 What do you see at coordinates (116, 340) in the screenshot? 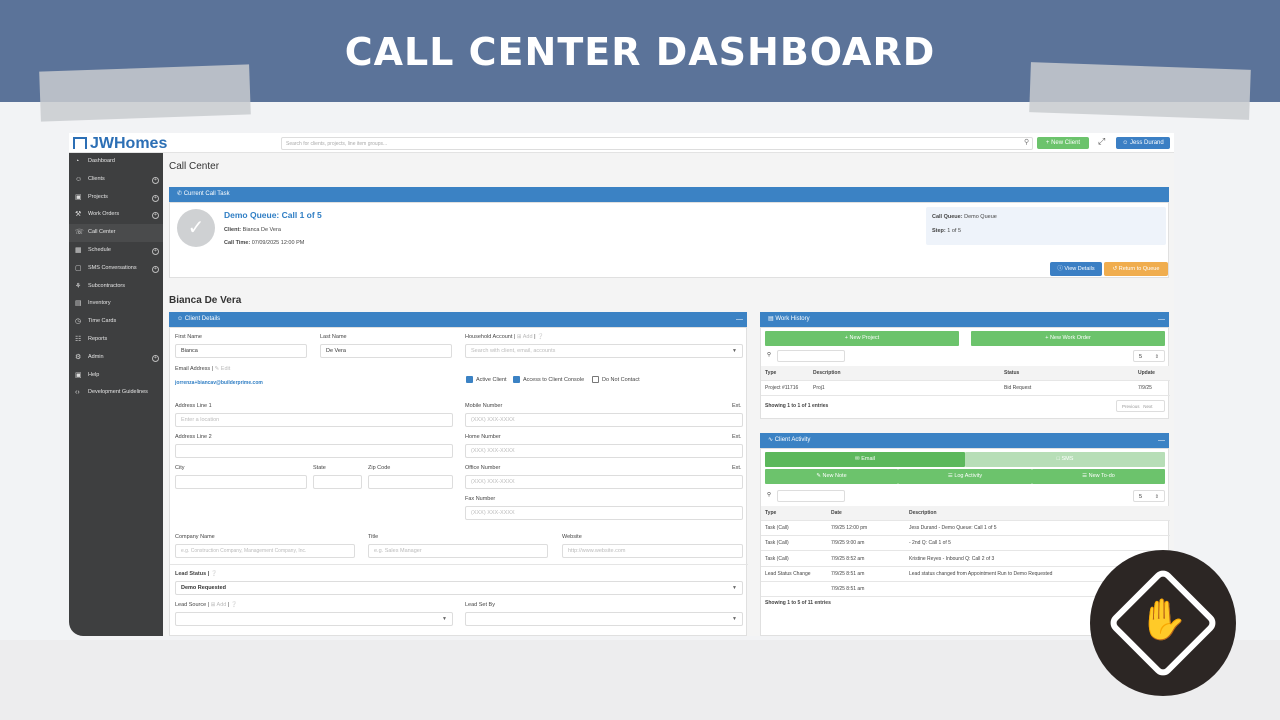
I see `sidebar-item-reports: ☷ Reports` at bounding box center [116, 340].